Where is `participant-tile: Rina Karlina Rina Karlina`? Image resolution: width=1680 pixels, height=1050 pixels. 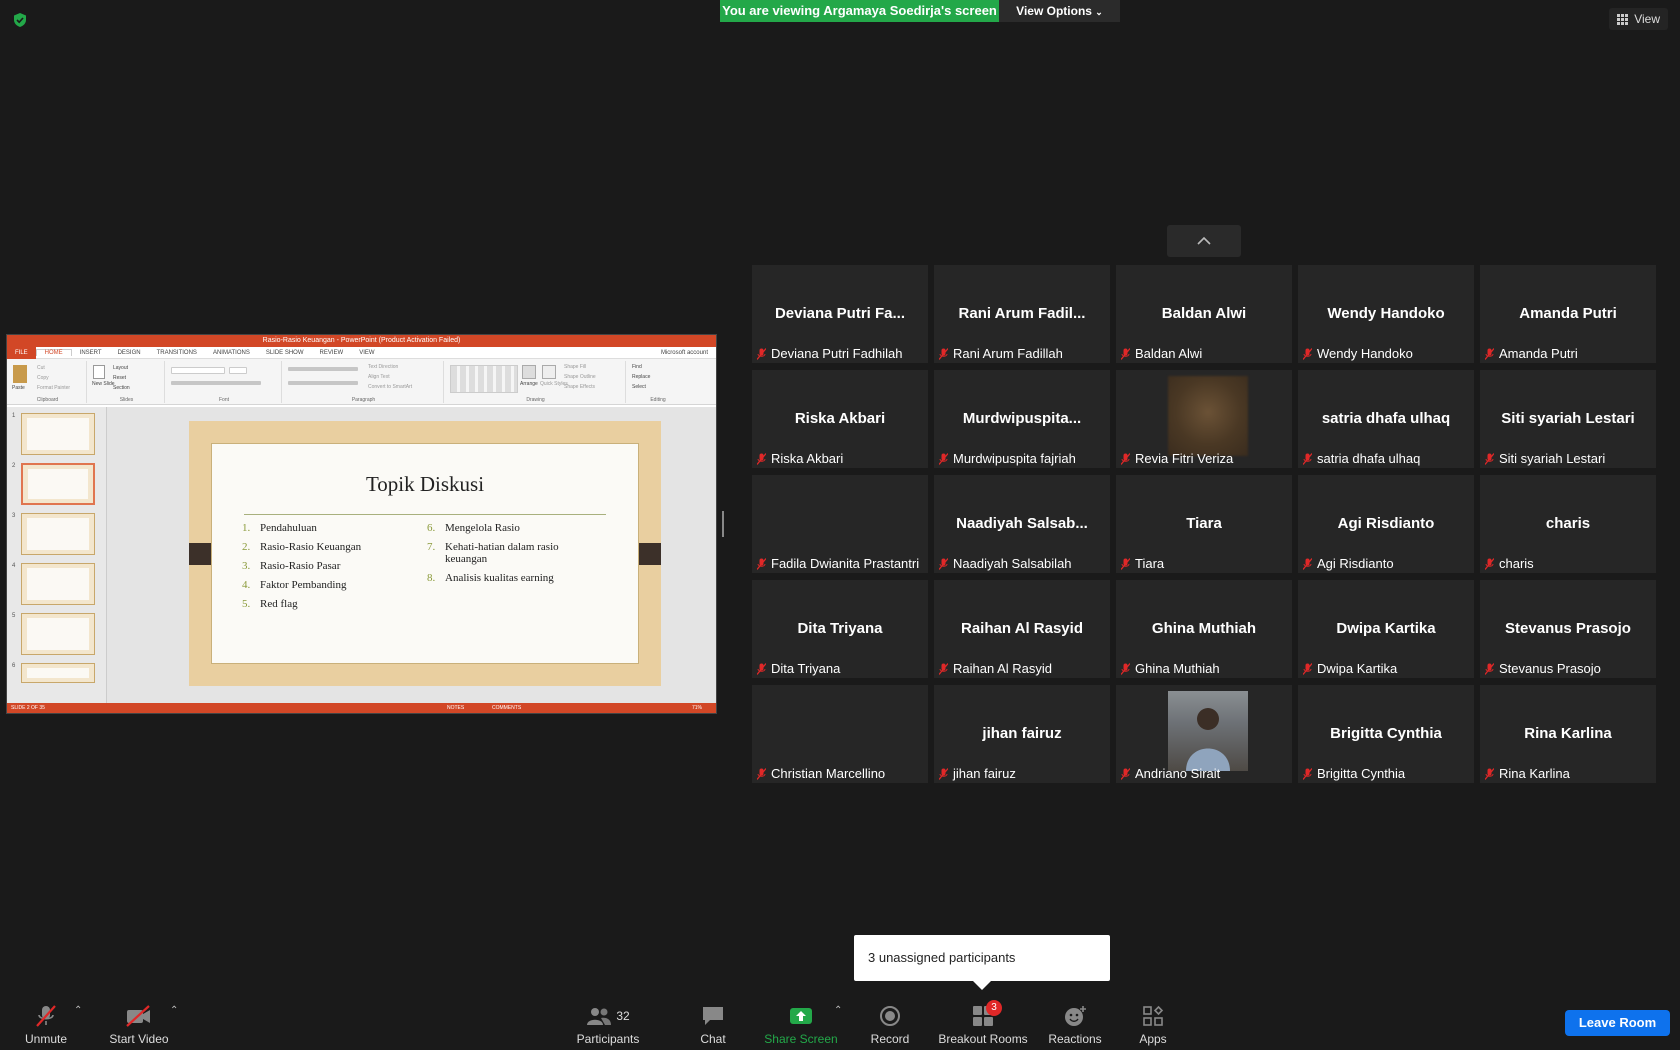
participant-tile: Rina Karlina Rina Karlina is located at coordinates (1568, 734).